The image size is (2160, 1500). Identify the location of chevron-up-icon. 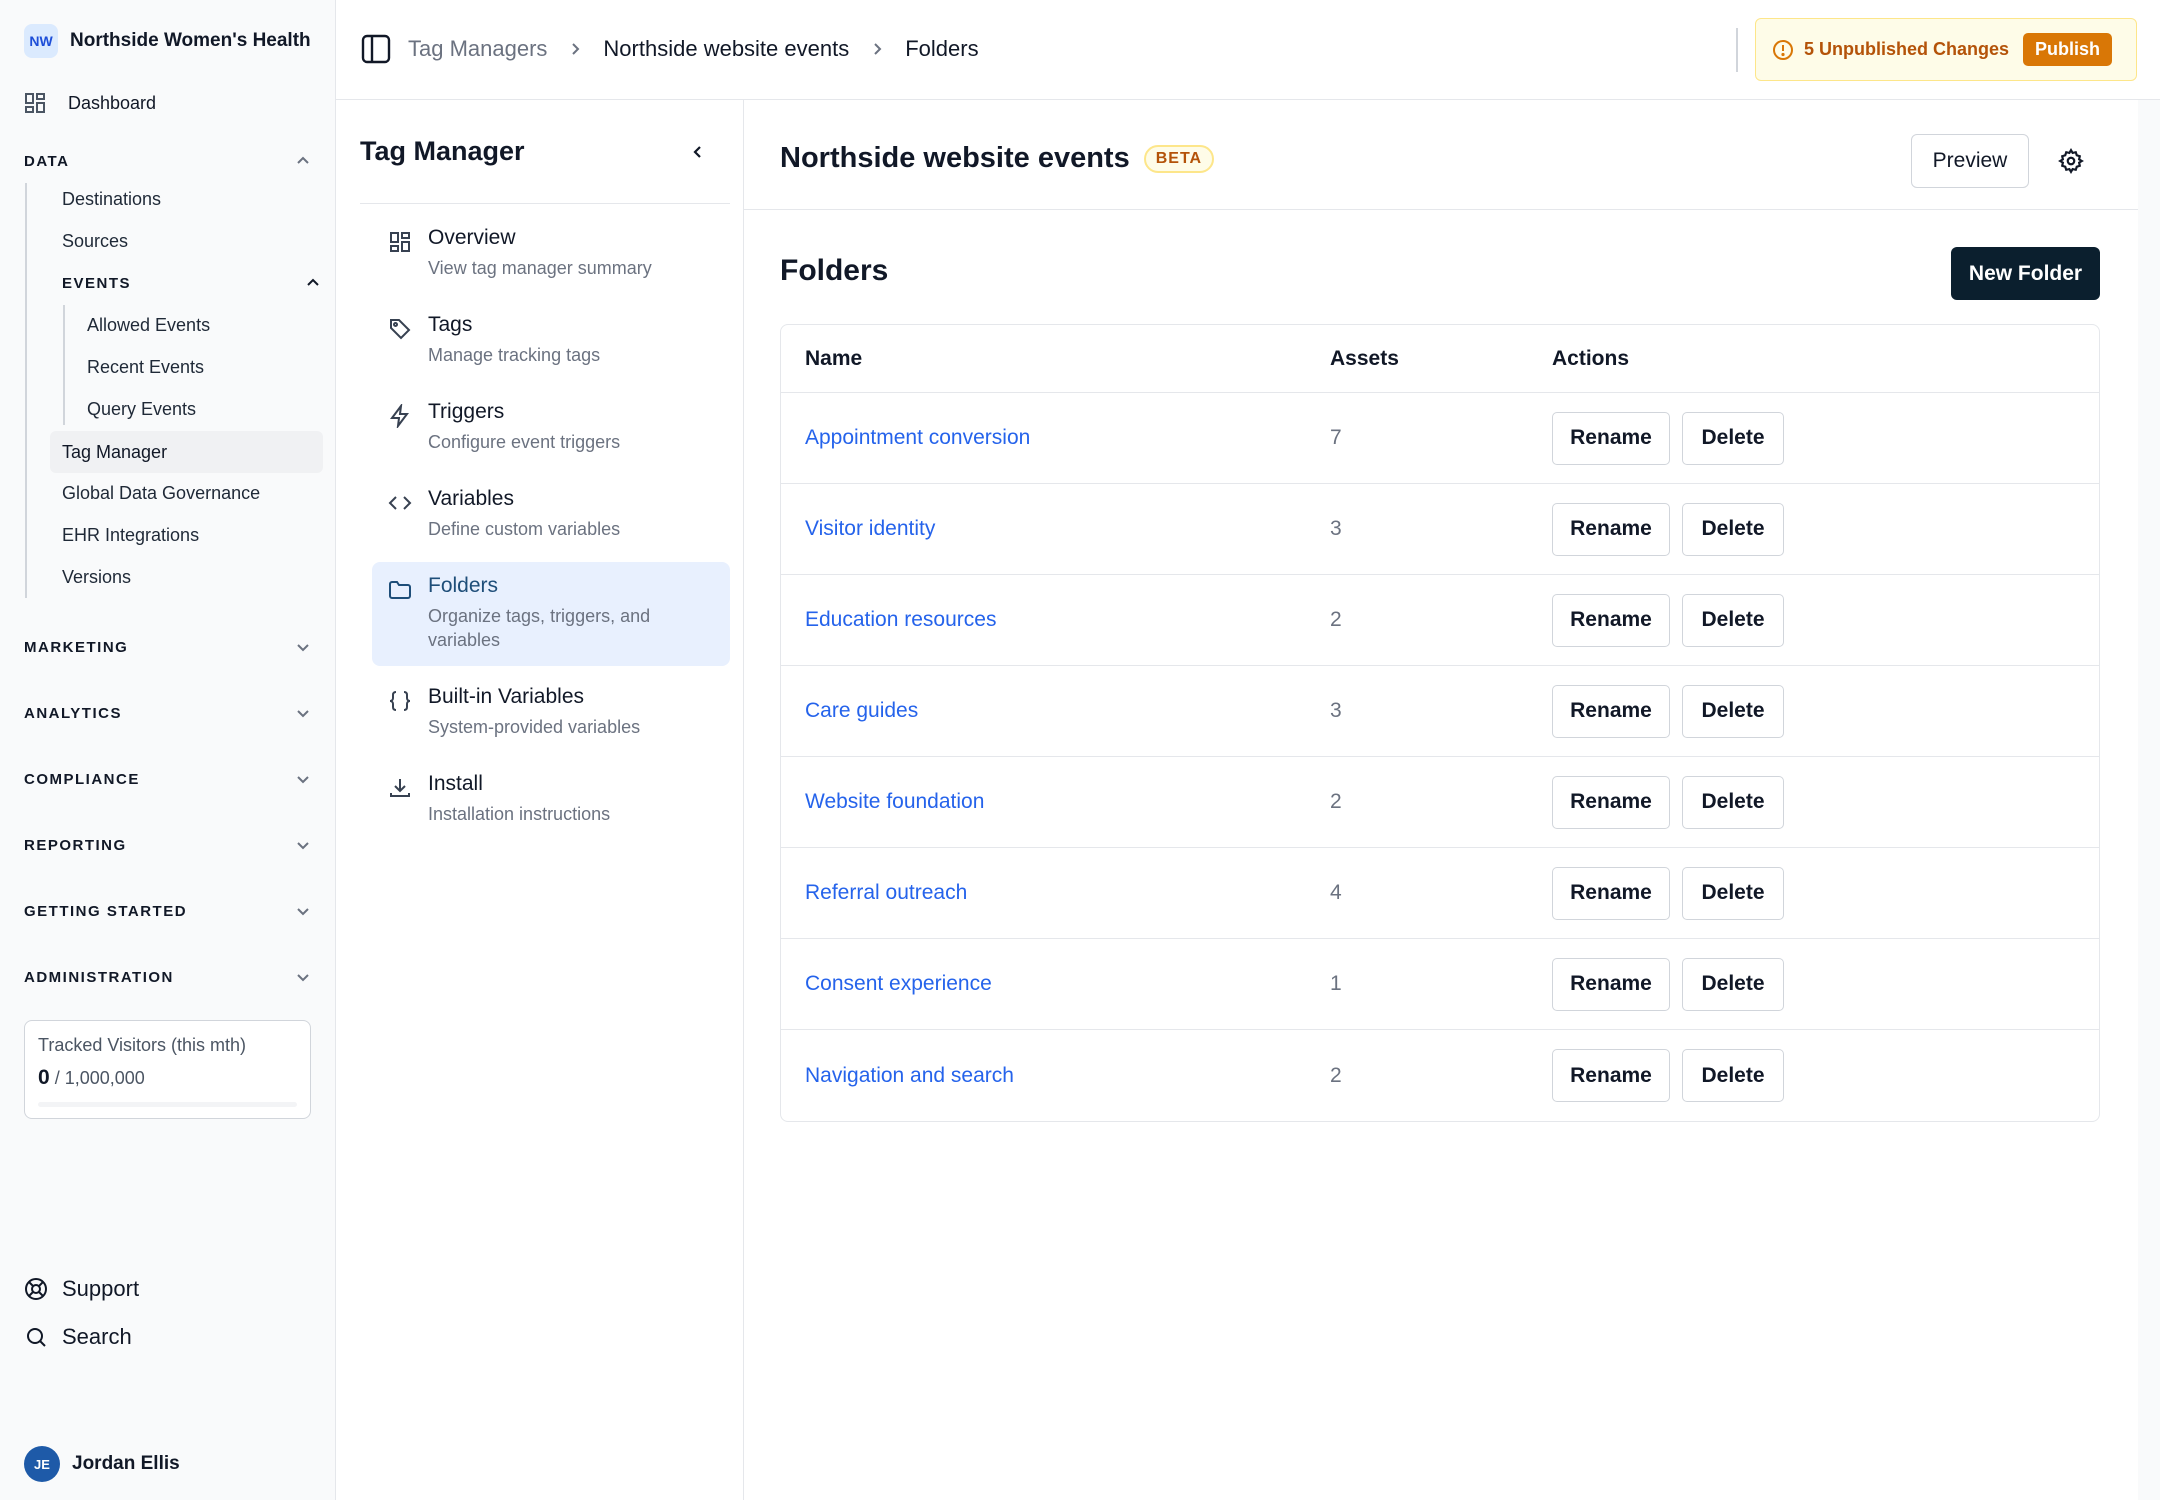
(313, 283).